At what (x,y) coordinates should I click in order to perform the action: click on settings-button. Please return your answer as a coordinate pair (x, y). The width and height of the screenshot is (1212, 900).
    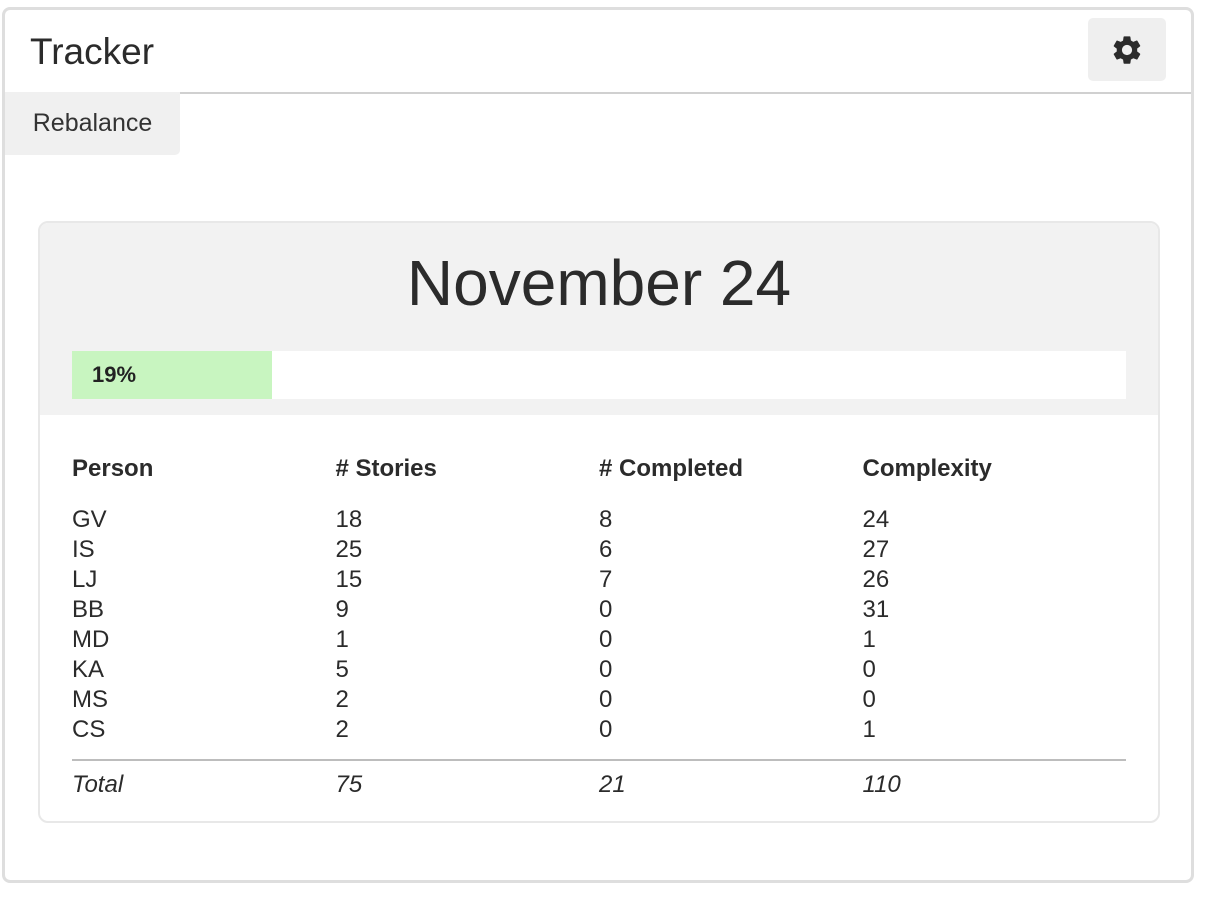
    Looking at the image, I should click on (1127, 49).